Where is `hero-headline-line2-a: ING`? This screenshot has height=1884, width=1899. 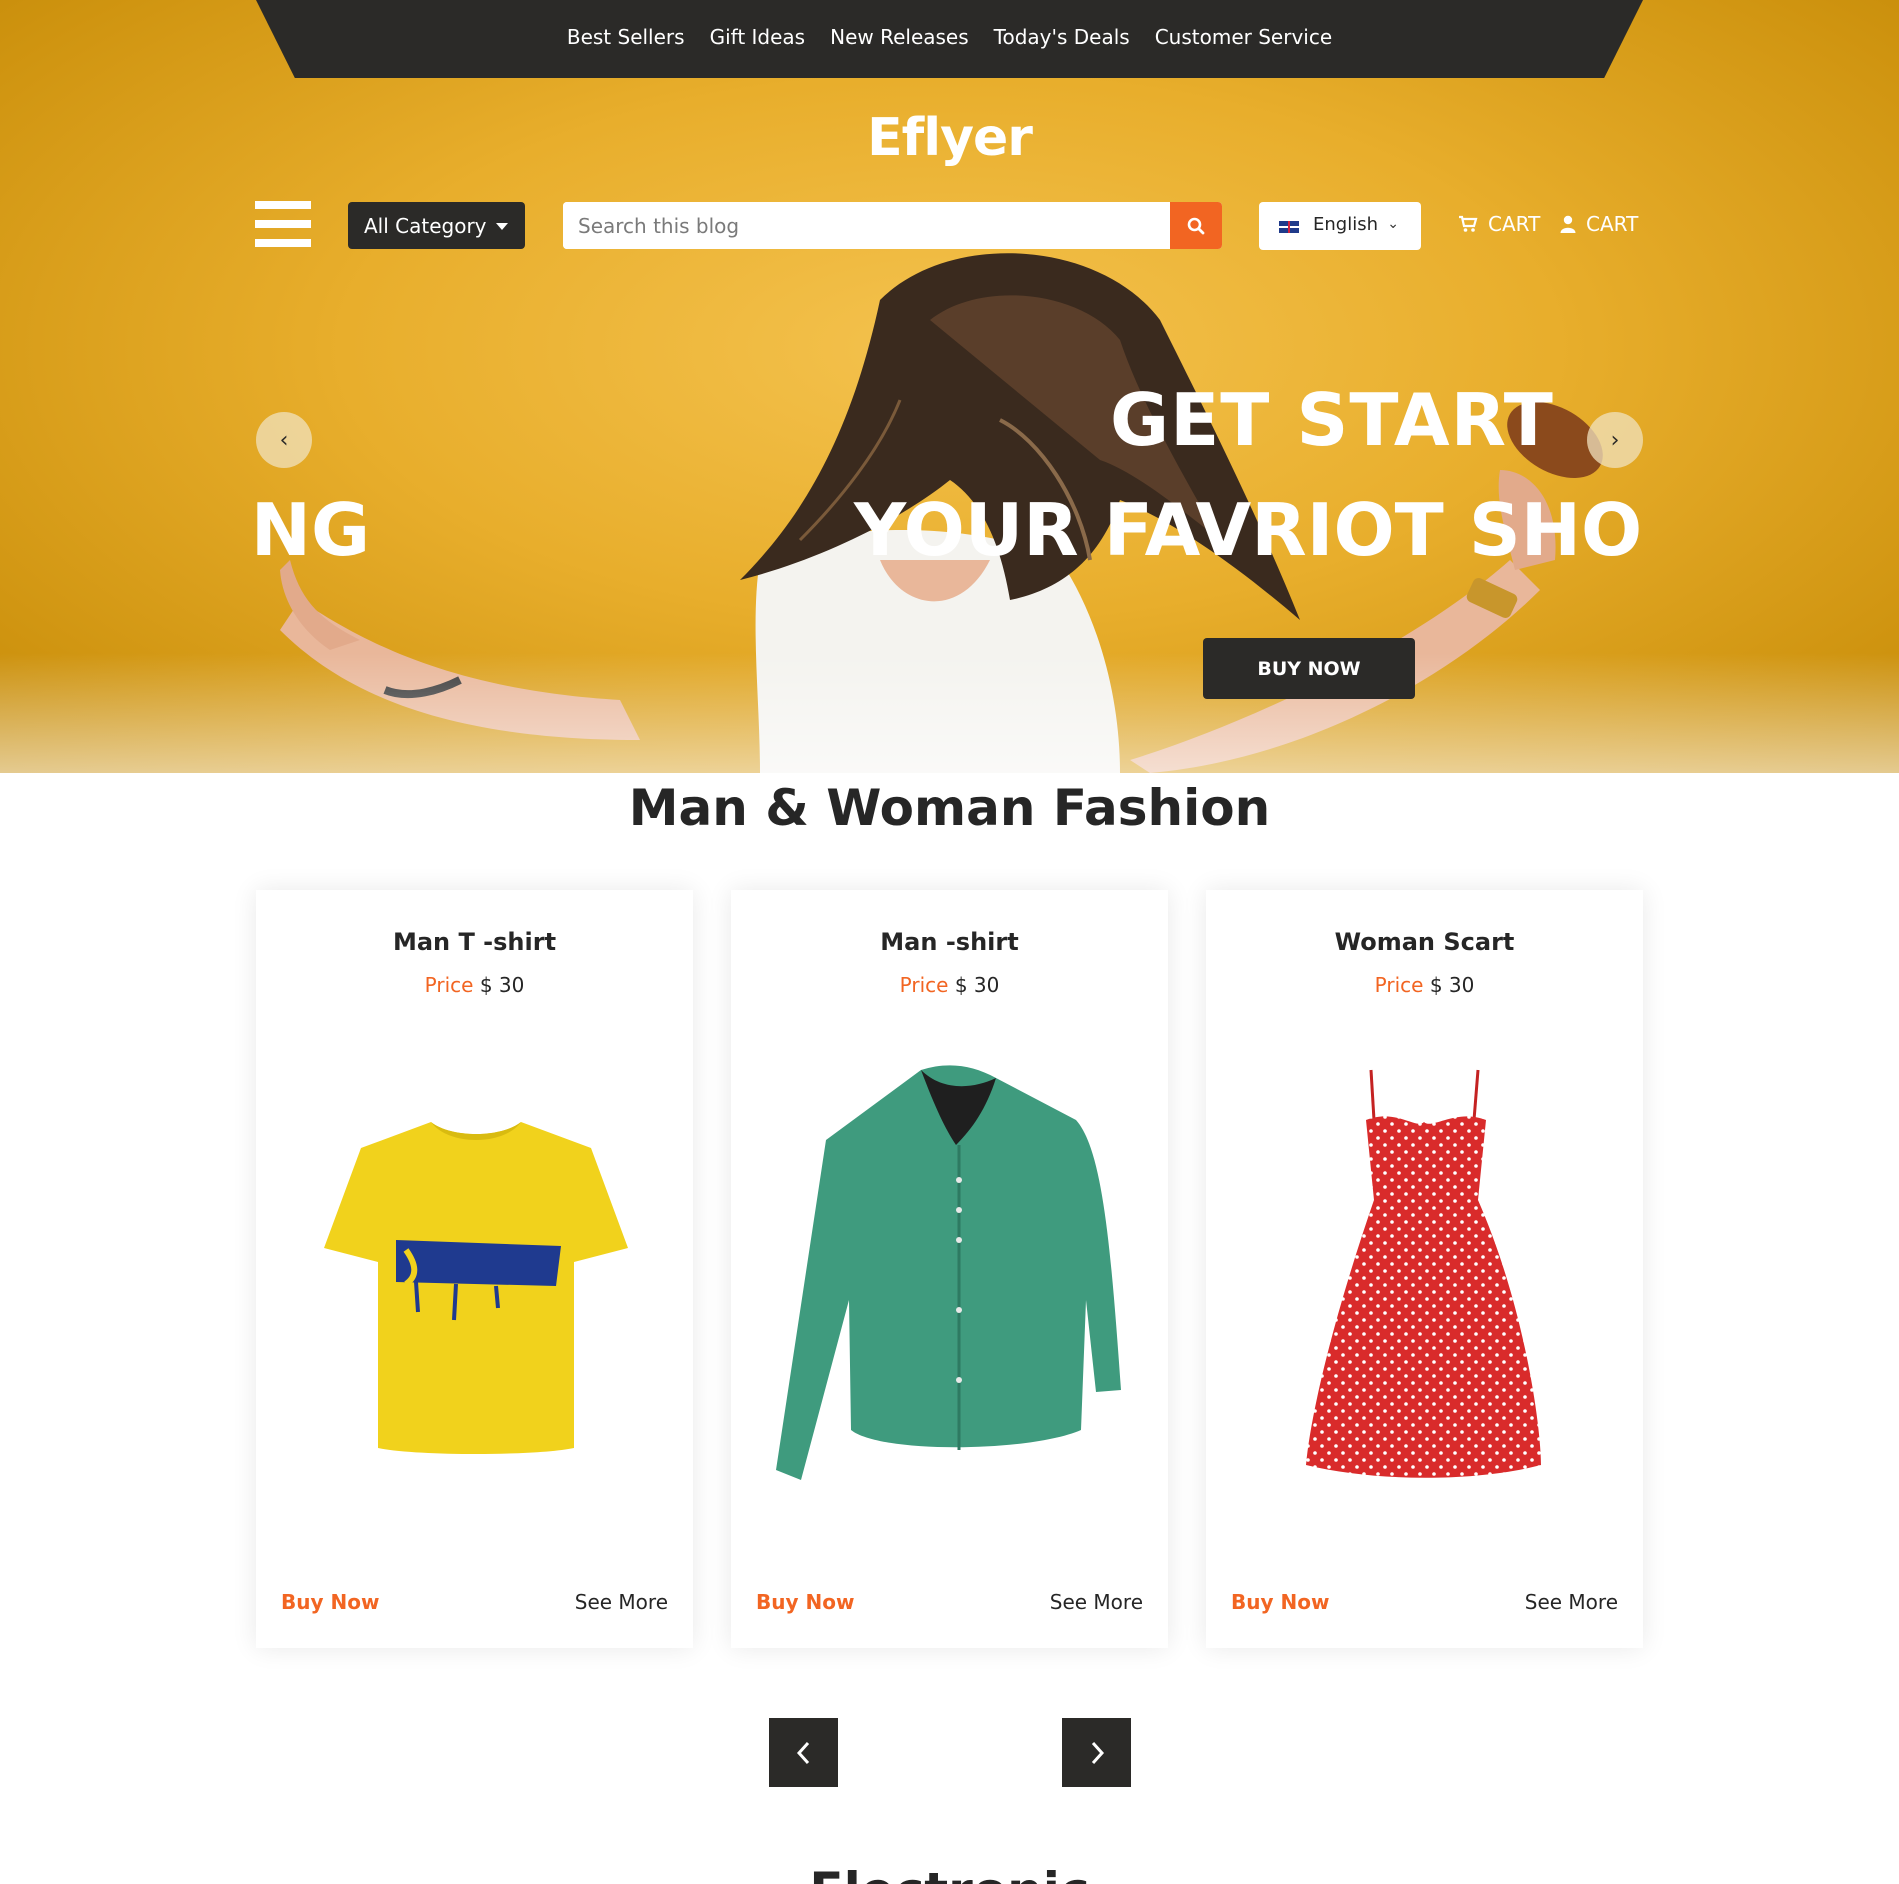 hero-headline-line2-a: ING is located at coordinates (313, 530).